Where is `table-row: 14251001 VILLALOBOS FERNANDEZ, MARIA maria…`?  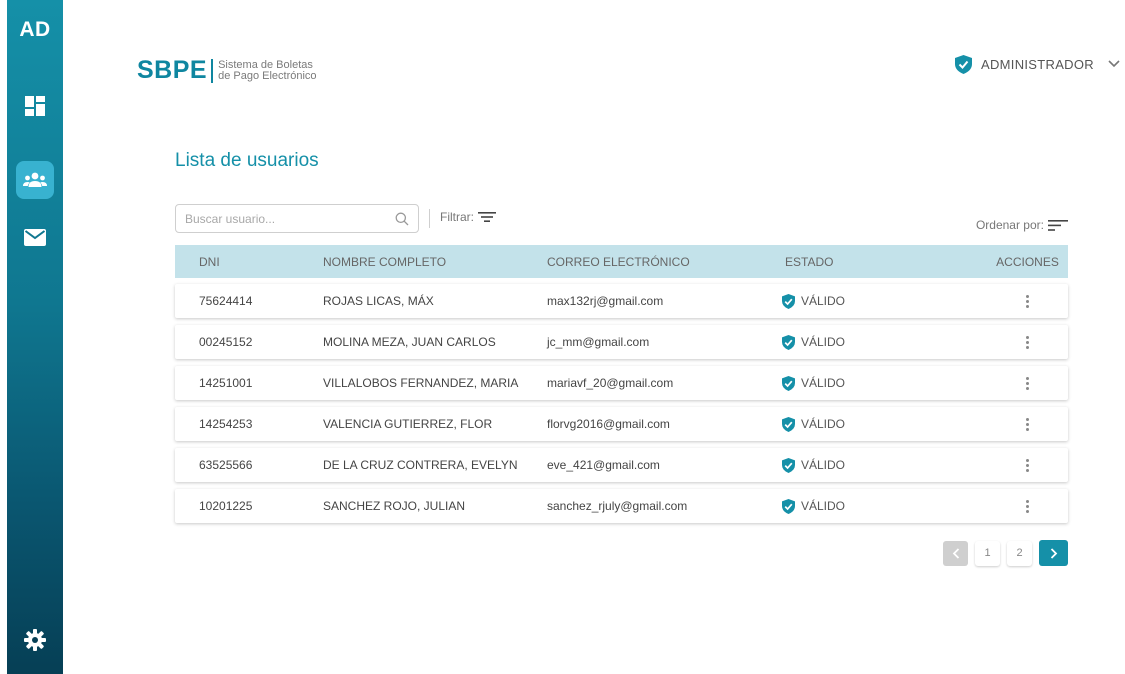 table-row: 14251001 VILLALOBOS FERNANDEZ, MARIA maria… is located at coordinates (621, 383).